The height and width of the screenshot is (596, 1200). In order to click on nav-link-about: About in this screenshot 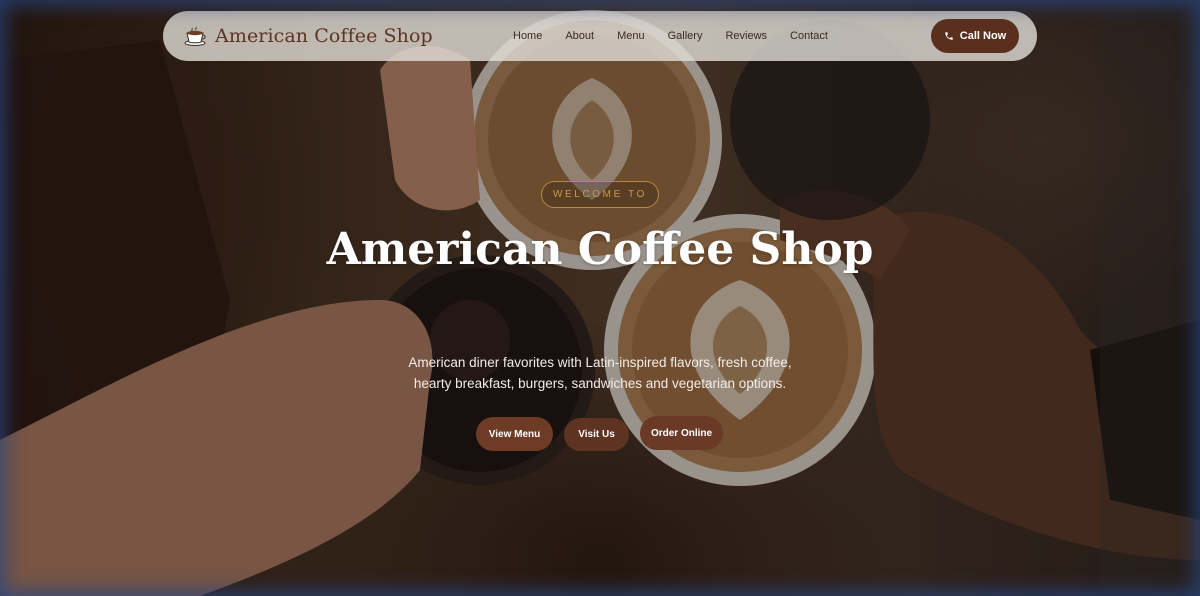, I will do `click(579, 36)`.